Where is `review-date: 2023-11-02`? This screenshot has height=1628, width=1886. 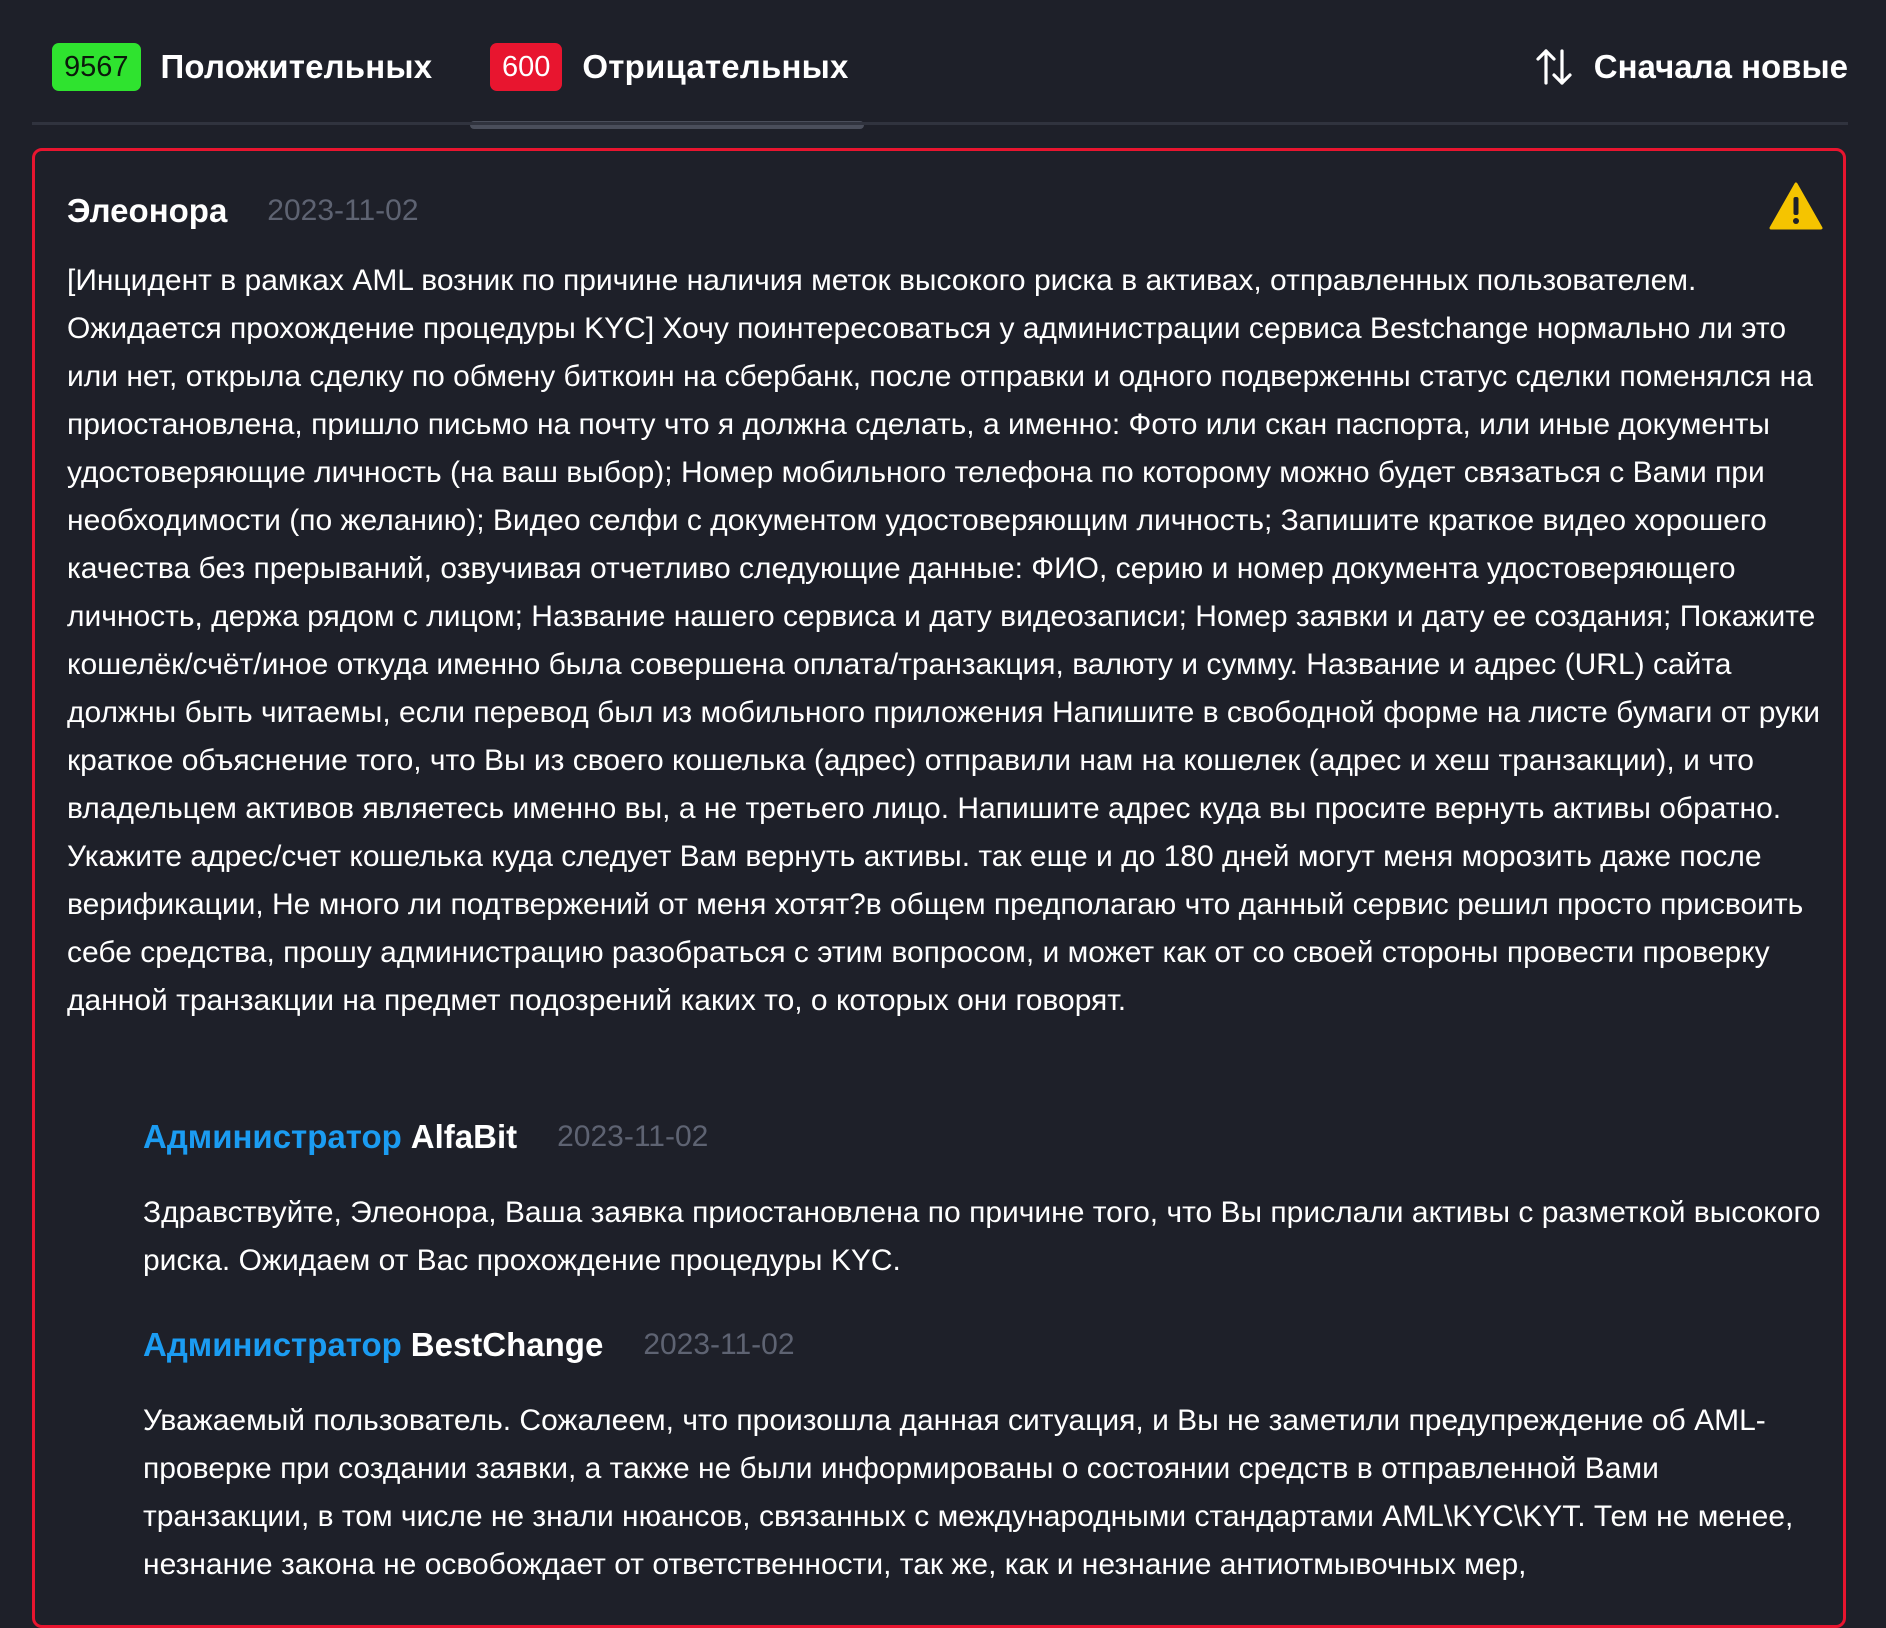 review-date: 2023-11-02 is located at coordinates (343, 210).